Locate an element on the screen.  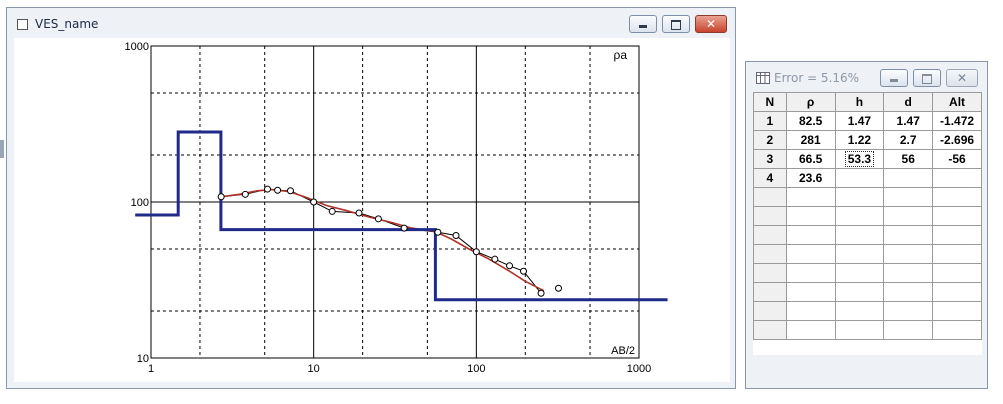
y-tick-label: 1000 is located at coordinates (137, 47).